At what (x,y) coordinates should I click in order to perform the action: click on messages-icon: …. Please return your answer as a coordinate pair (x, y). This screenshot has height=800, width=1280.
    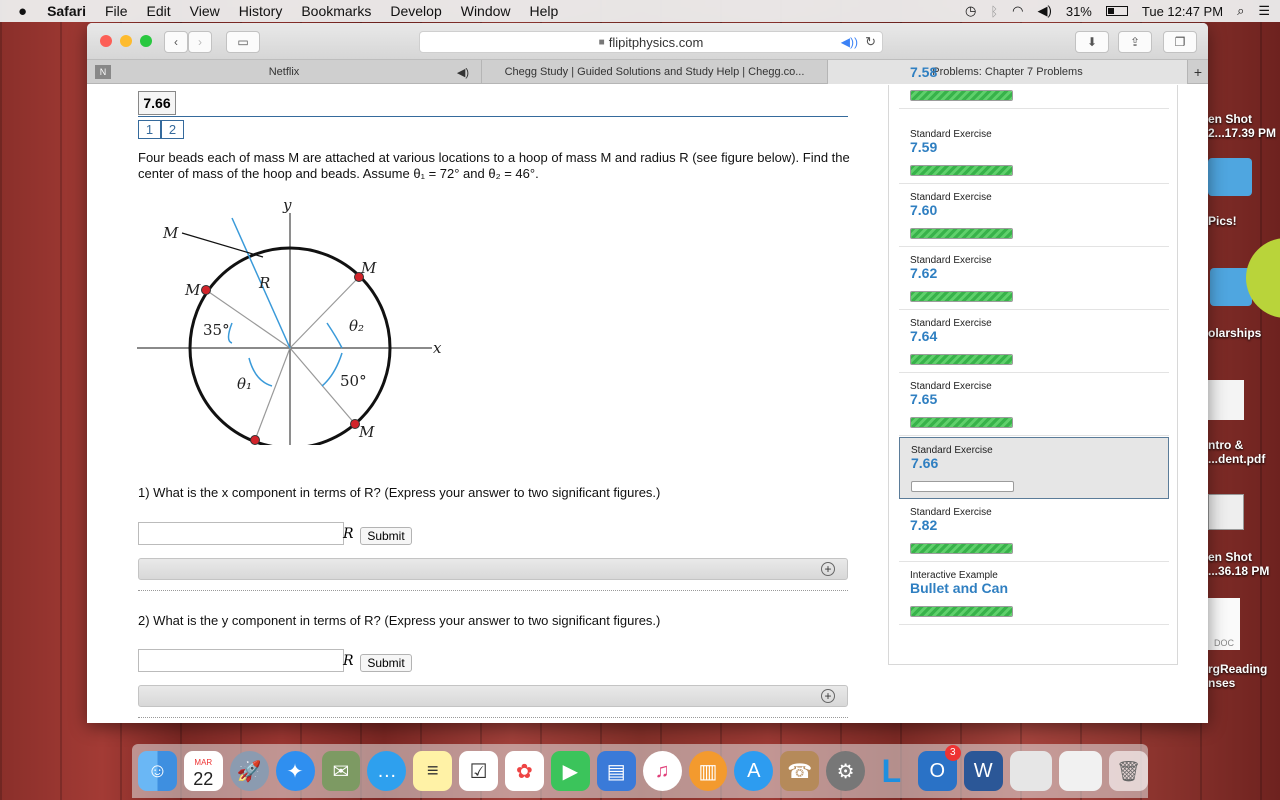
    Looking at the image, I should click on (387, 771).